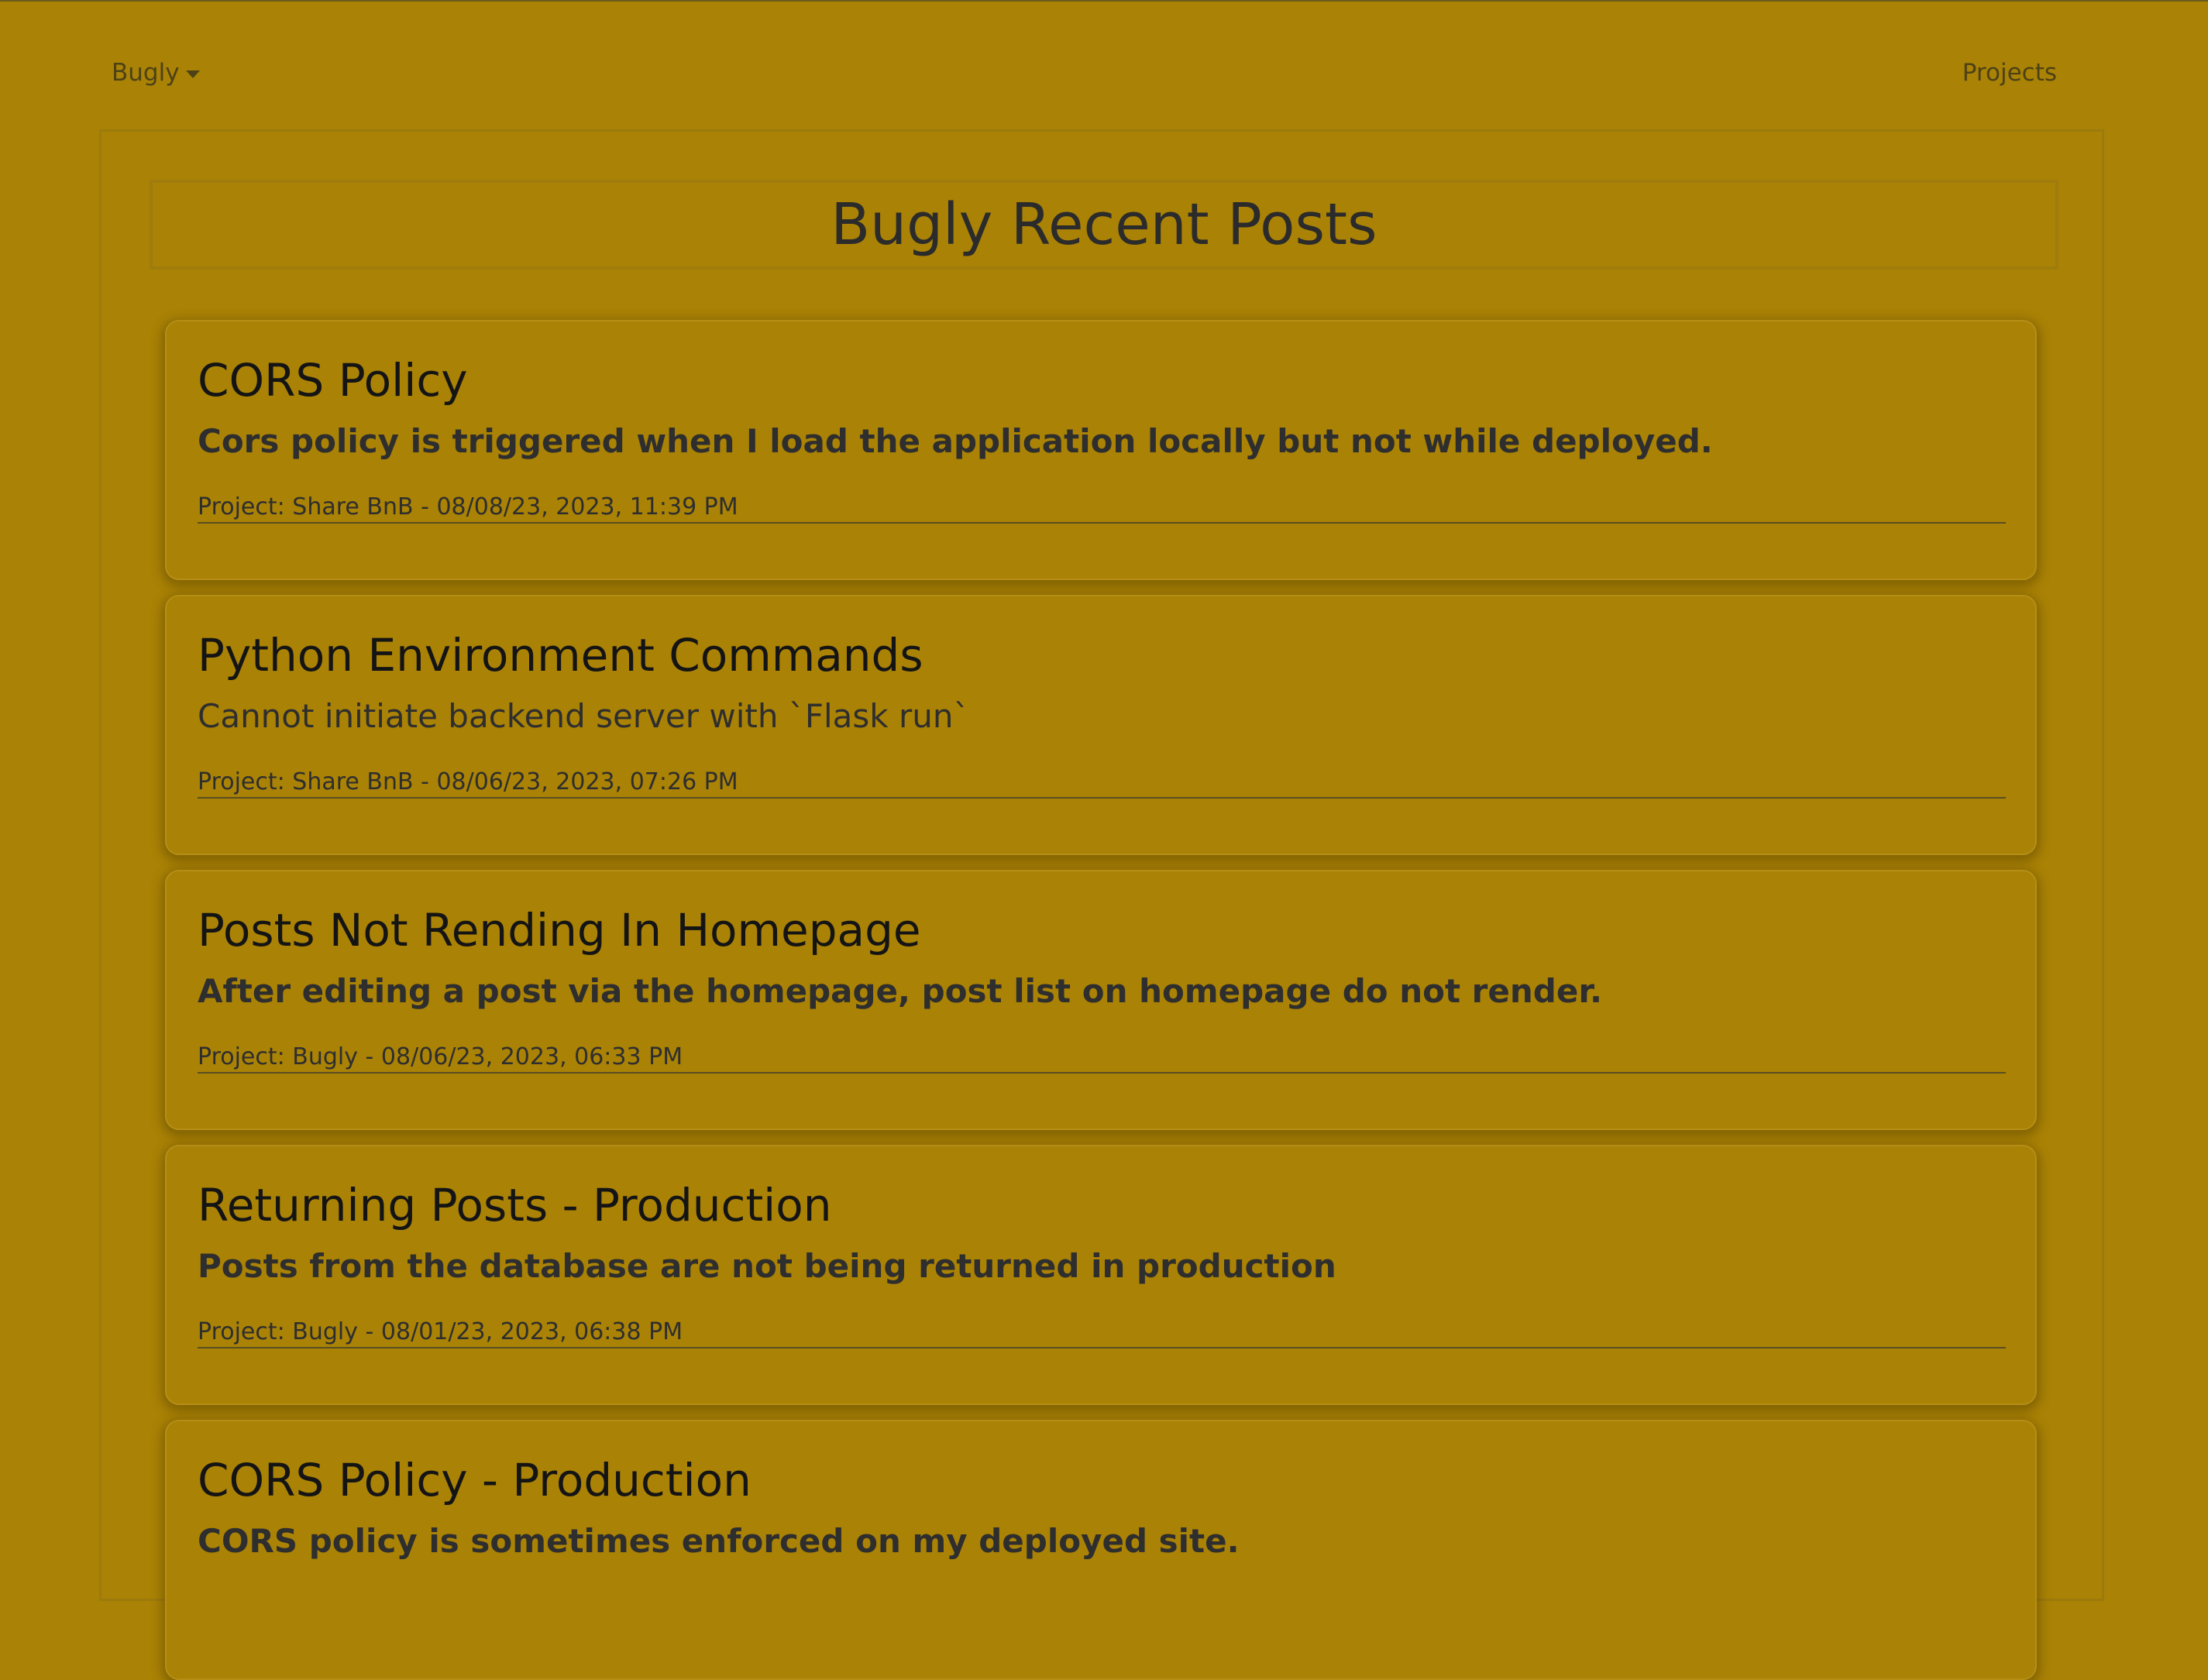 This screenshot has height=1680, width=2208. I want to click on post-title: CORS Policy - Production, so click(474, 1481).